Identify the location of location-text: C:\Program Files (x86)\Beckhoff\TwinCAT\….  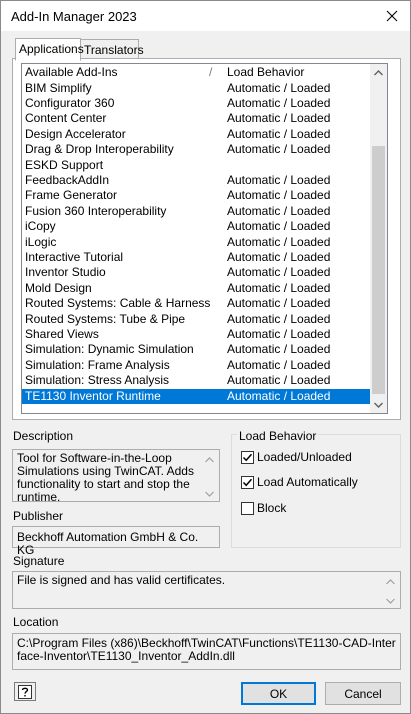
(206, 649).